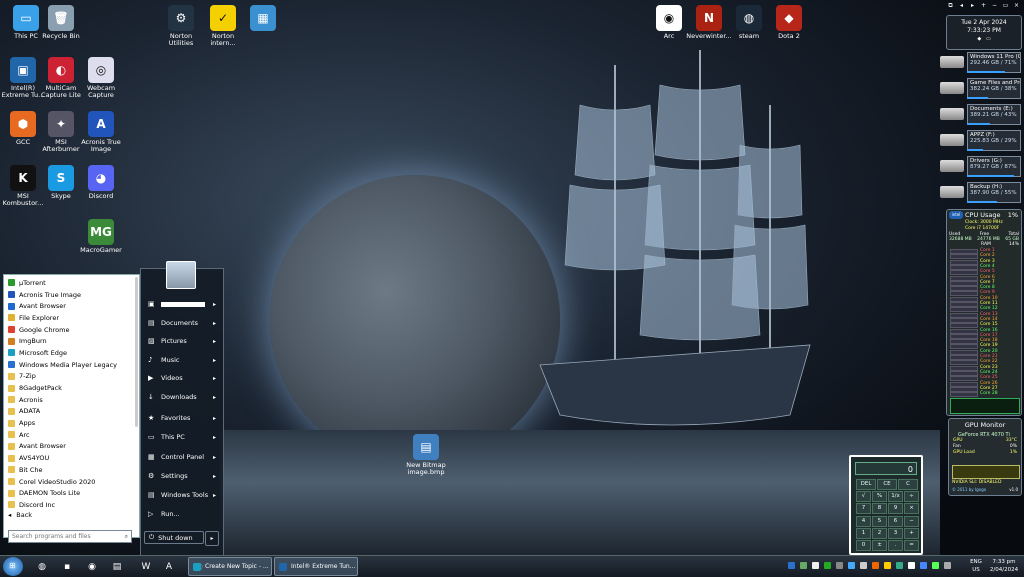 This screenshot has width=1024, height=577. I want to click on start-search-input: Search programs and files ⌕, so click(70, 536).